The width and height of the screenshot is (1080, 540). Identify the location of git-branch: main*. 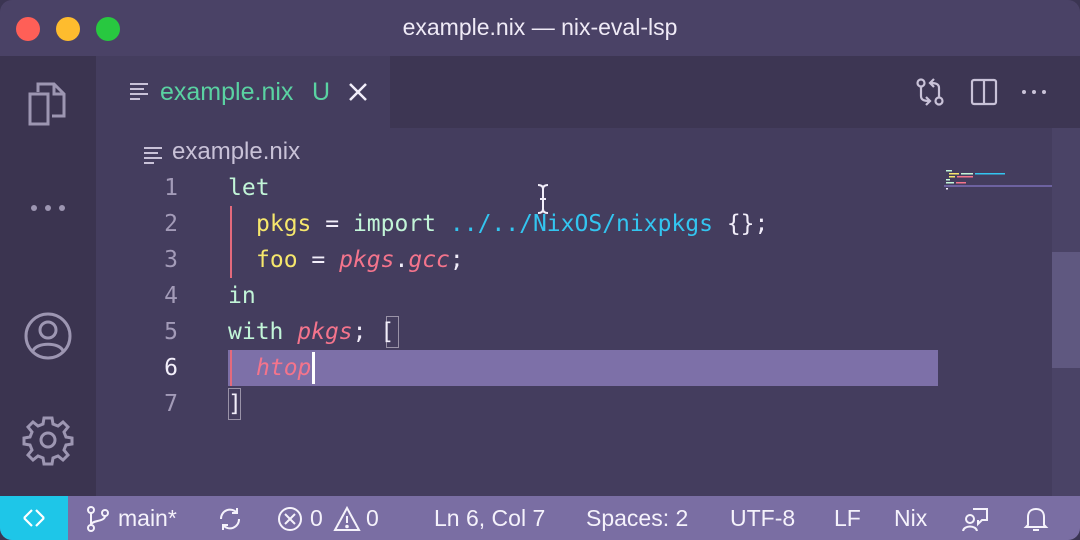
(147, 518).